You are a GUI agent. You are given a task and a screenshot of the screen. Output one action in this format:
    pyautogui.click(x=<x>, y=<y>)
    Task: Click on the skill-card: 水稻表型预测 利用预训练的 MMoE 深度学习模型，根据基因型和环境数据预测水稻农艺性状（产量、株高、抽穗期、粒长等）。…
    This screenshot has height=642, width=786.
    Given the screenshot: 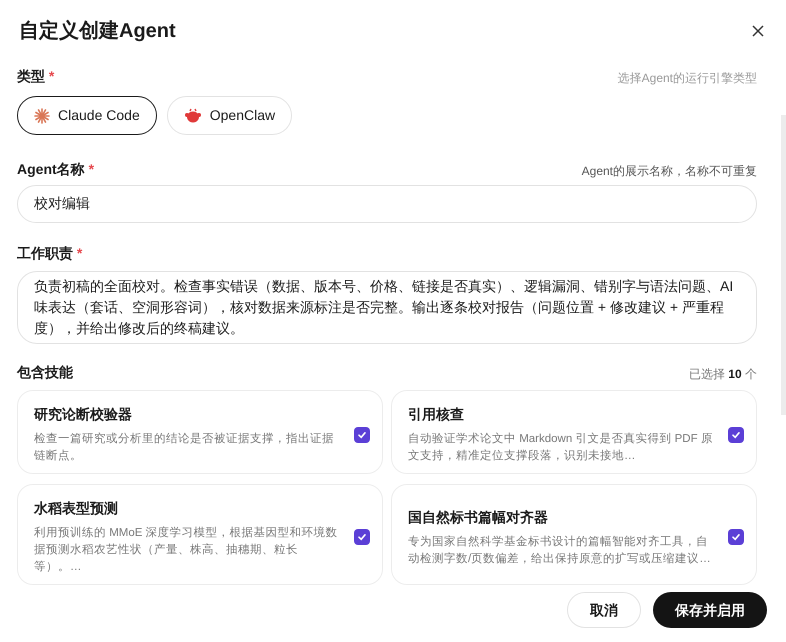 What is the action you would take?
    pyautogui.click(x=200, y=534)
    